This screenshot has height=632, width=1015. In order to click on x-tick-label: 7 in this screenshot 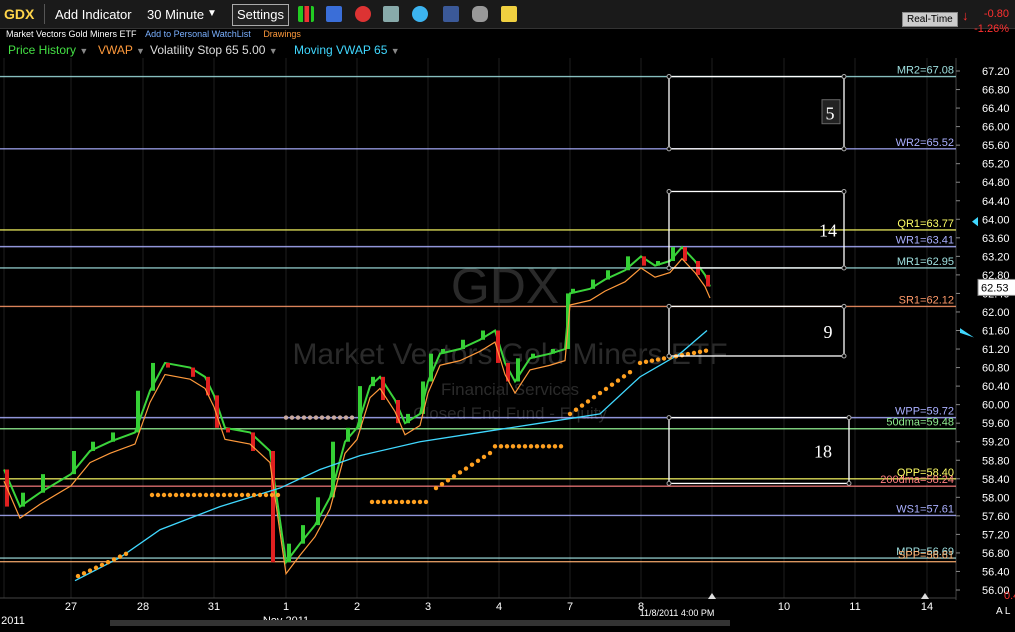, I will do `click(570, 607)`.